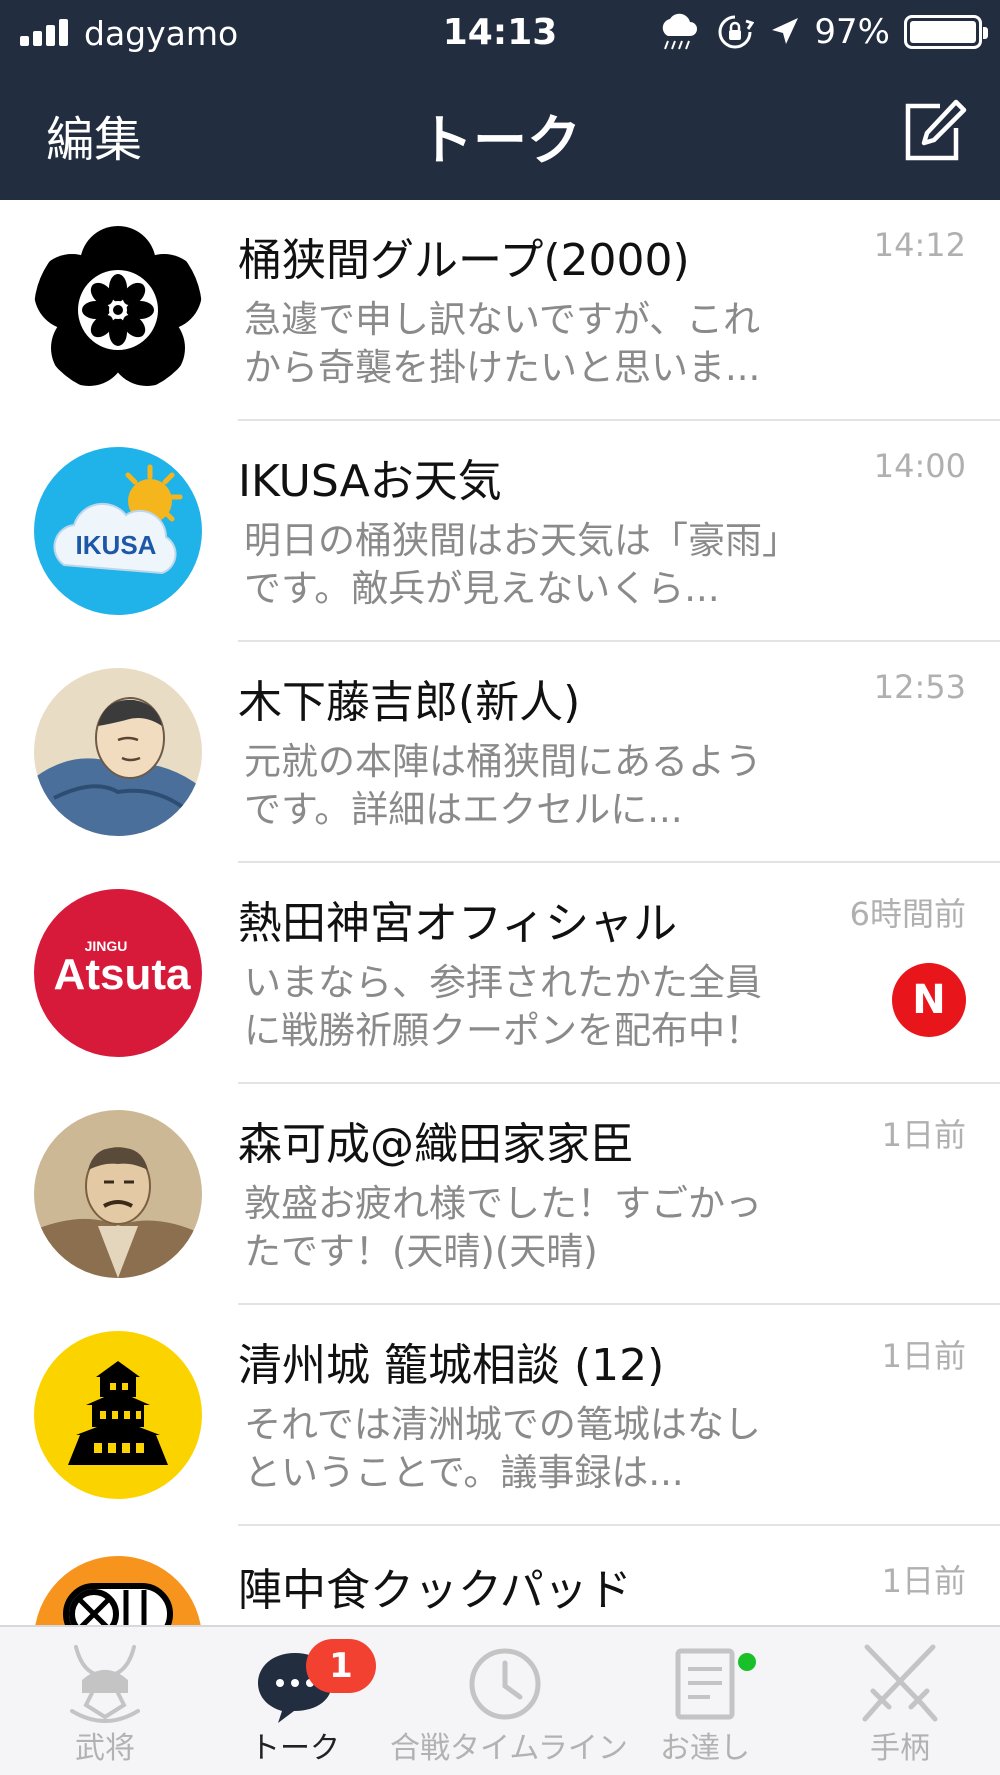 The width and height of the screenshot is (1000, 1775). I want to click on unread-count-badge: 1, so click(341, 1666).